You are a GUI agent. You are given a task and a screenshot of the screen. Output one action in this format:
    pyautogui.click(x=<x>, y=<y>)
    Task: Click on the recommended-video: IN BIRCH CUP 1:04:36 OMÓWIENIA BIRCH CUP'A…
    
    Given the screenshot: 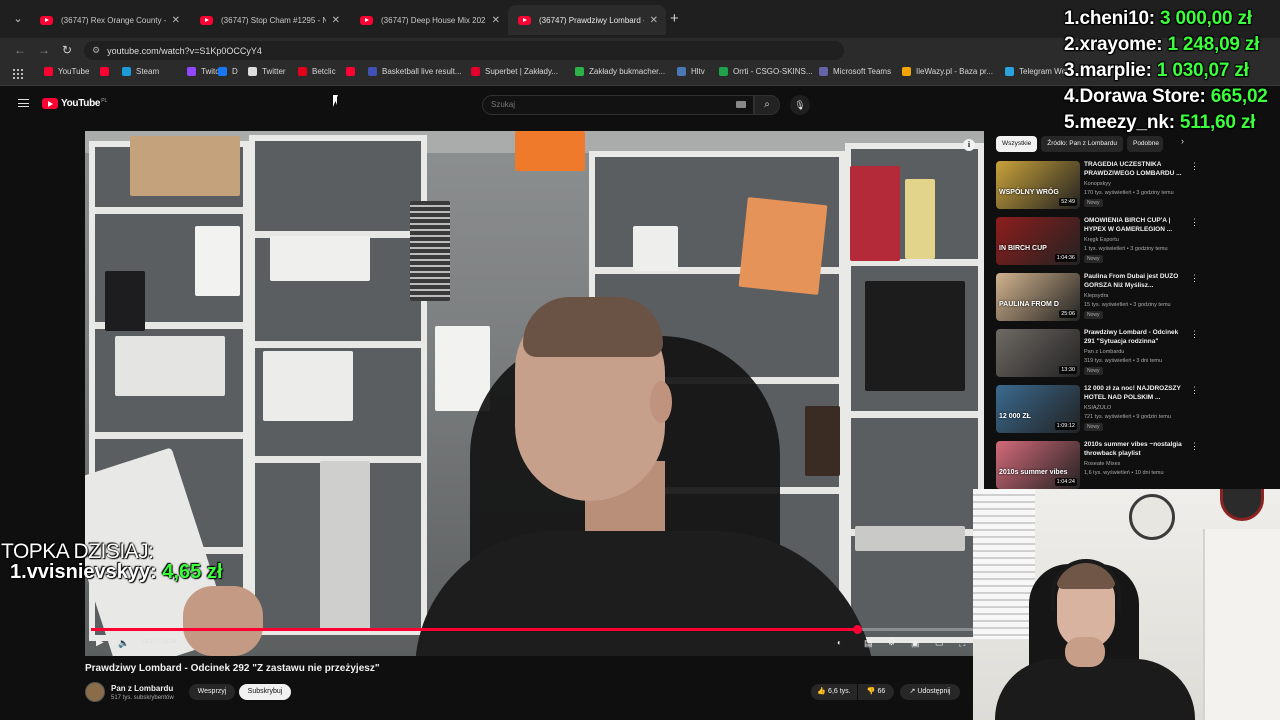 What is the action you would take?
    pyautogui.click(x=1097, y=243)
    